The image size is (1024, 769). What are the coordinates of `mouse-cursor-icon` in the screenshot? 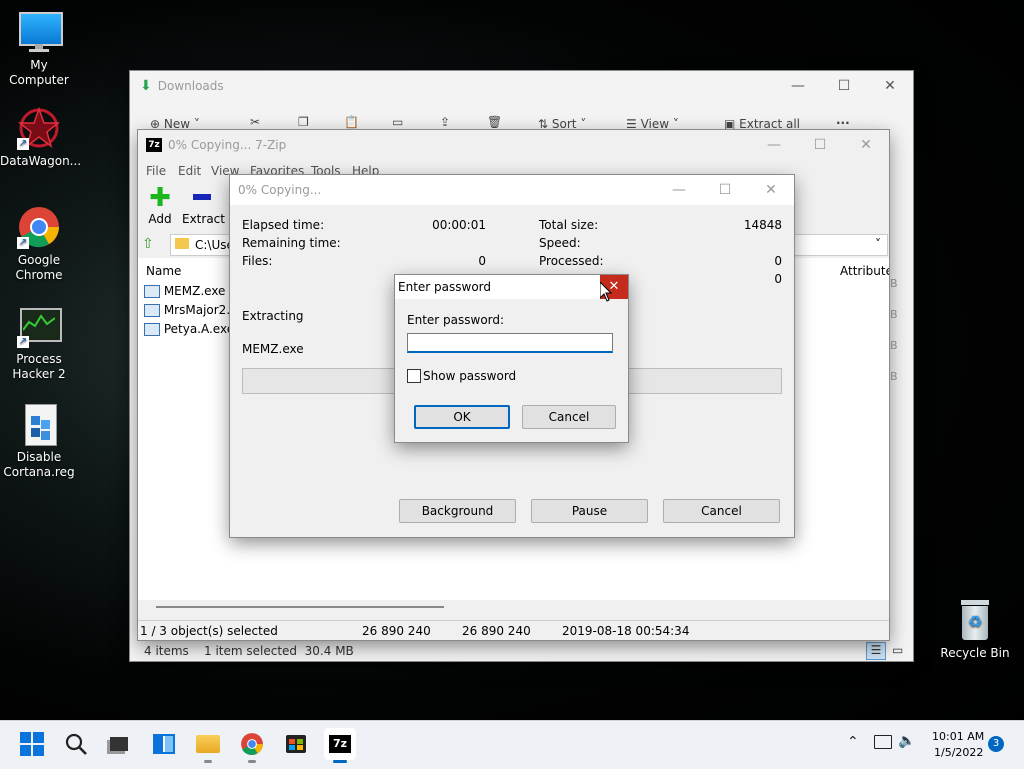 It's located at (606, 292).